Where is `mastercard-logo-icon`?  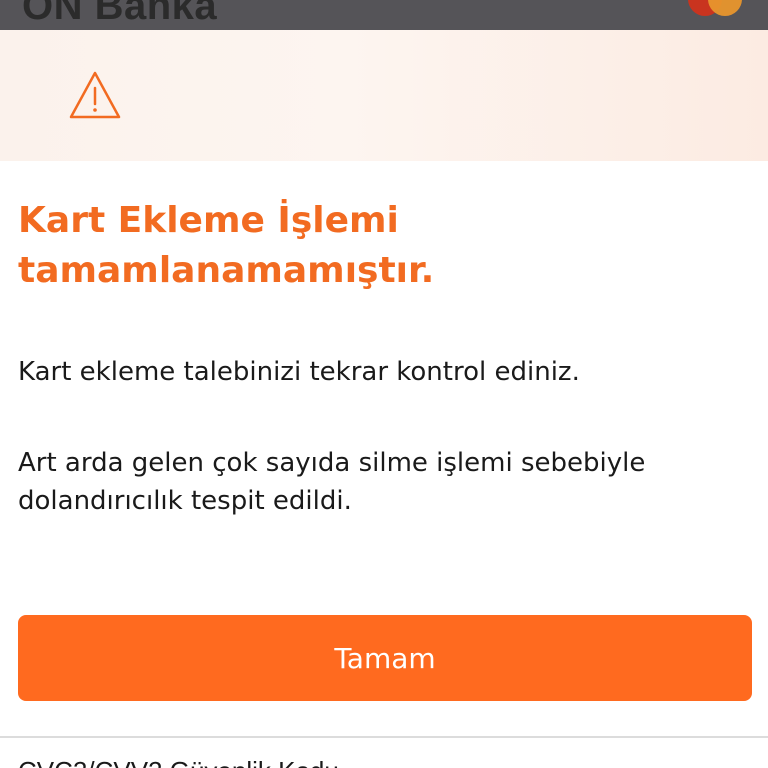 mastercard-logo-icon is located at coordinates (716, 8).